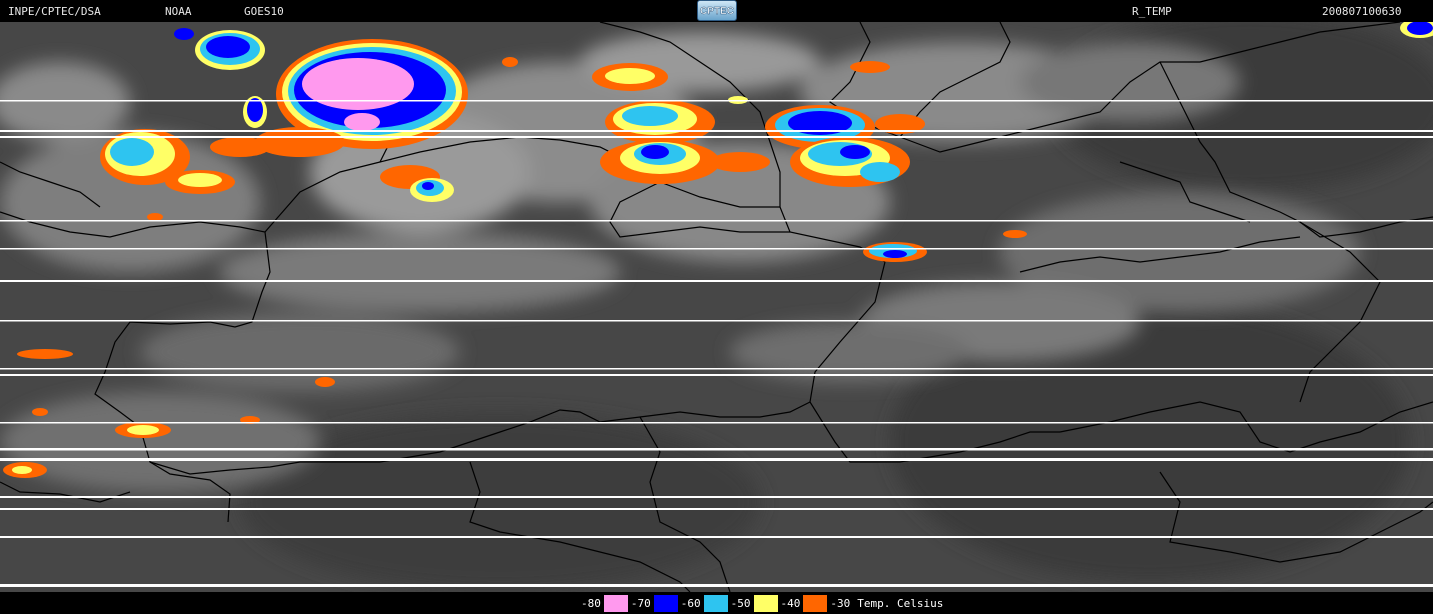 The image size is (1433, 614). I want to click on satellite-label: GOES10, so click(264, 11).